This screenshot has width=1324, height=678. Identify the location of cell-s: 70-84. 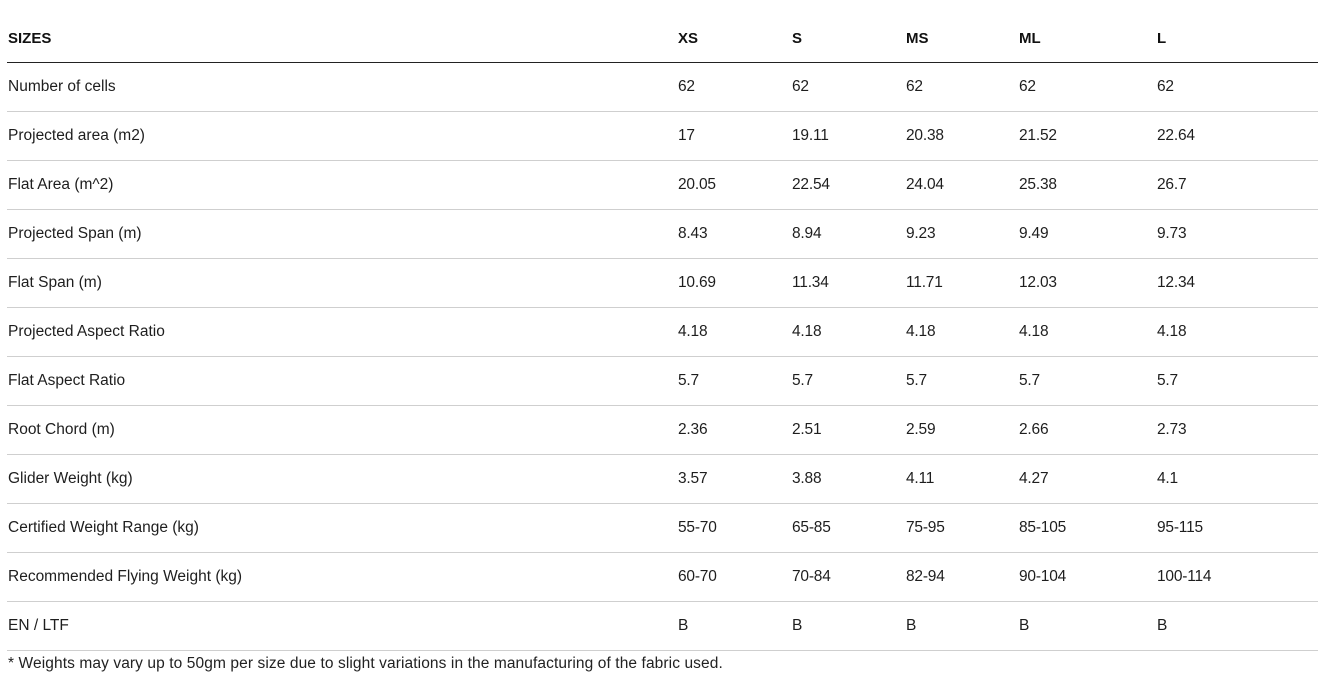
(841, 577).